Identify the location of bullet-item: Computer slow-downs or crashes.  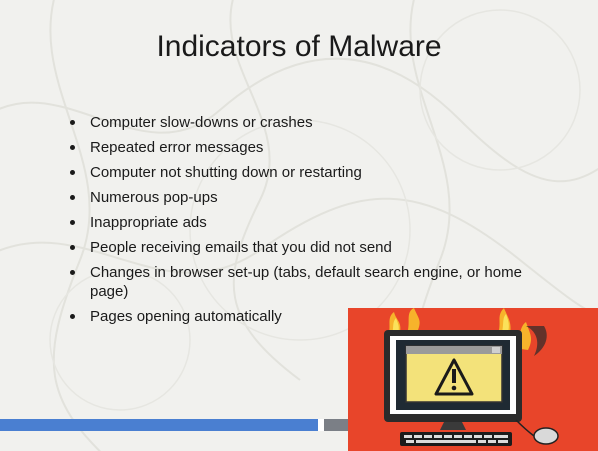
(301, 122).